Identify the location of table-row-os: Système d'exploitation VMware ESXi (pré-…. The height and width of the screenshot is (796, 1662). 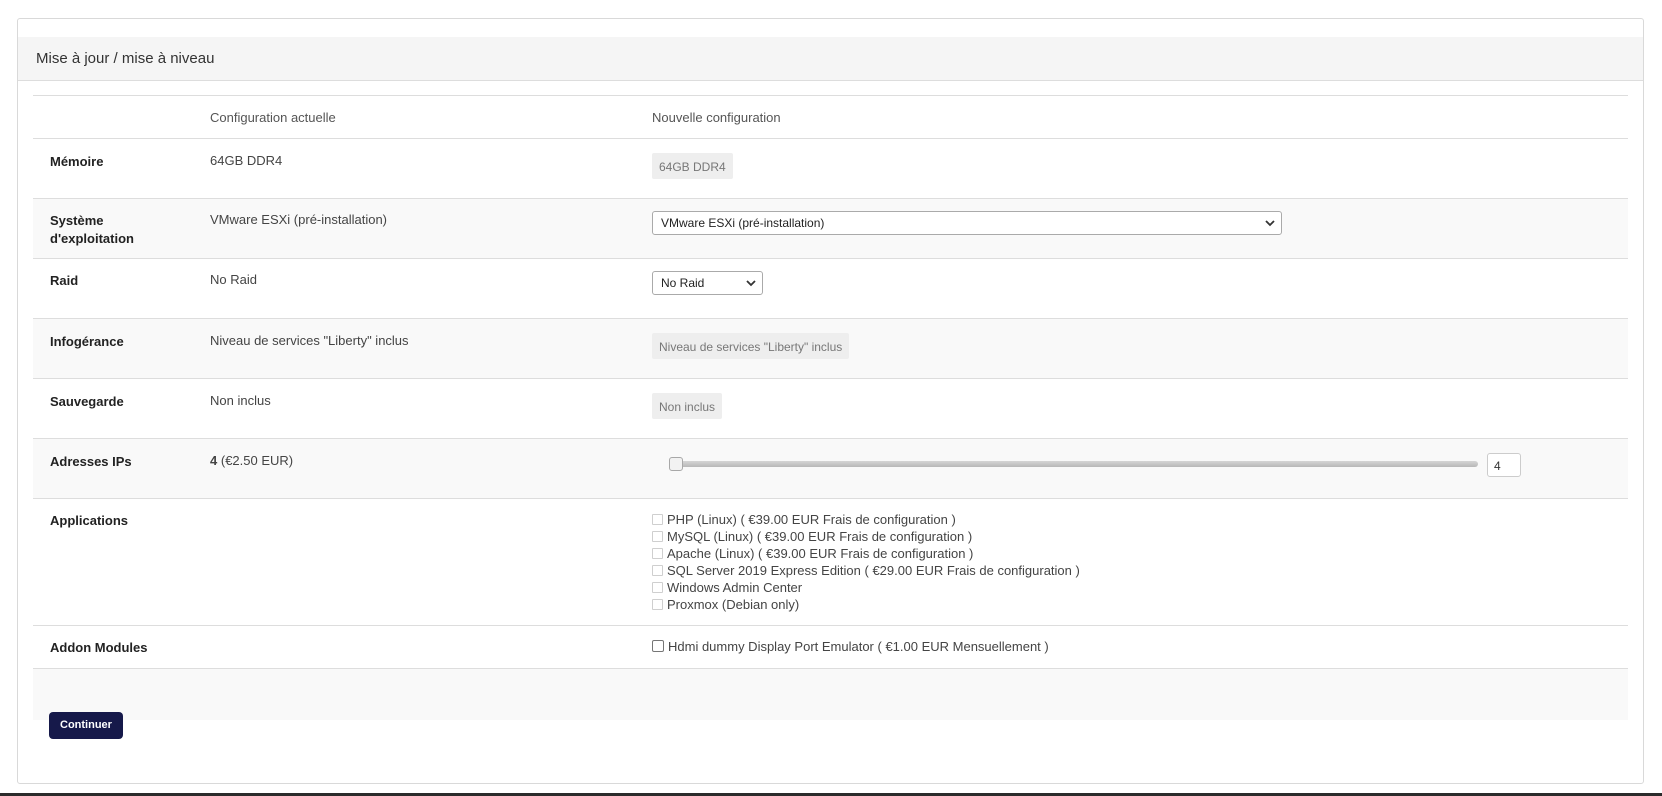
(830, 228).